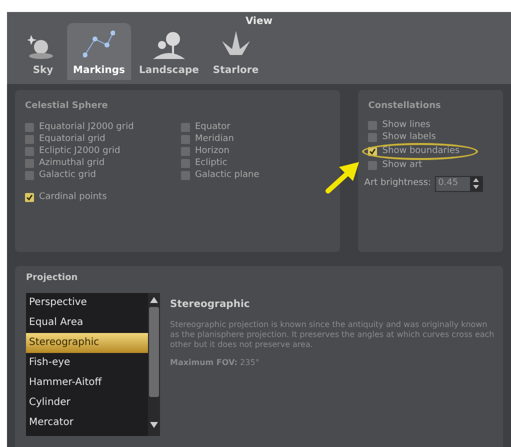  Describe the element at coordinates (215, 362) in the screenshot. I see `maximum-fov: Maximum FOV: 235°` at that location.